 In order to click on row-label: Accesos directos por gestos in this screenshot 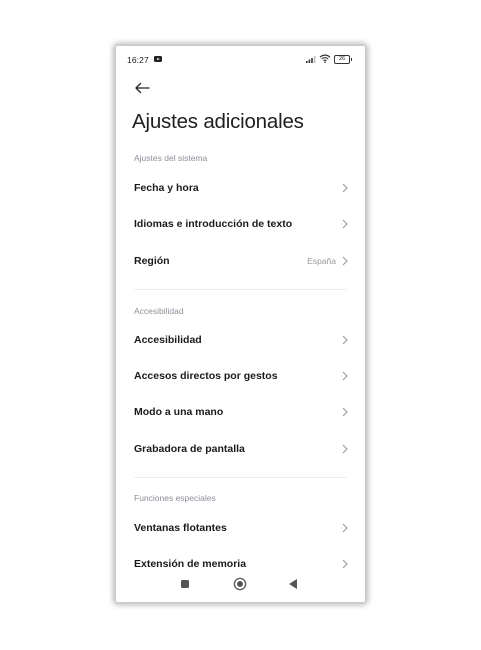, I will do `click(206, 376)`.